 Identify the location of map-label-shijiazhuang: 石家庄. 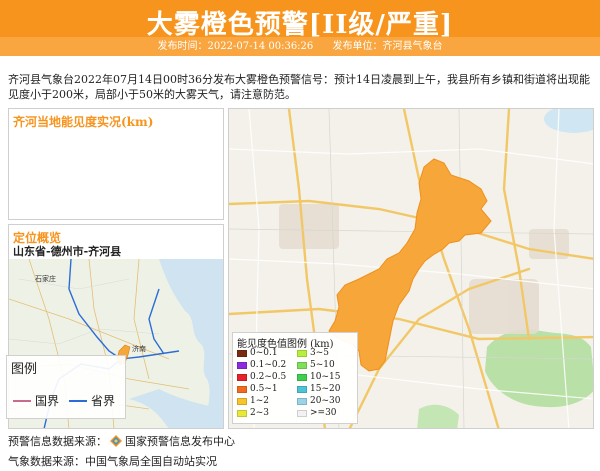
(45, 278).